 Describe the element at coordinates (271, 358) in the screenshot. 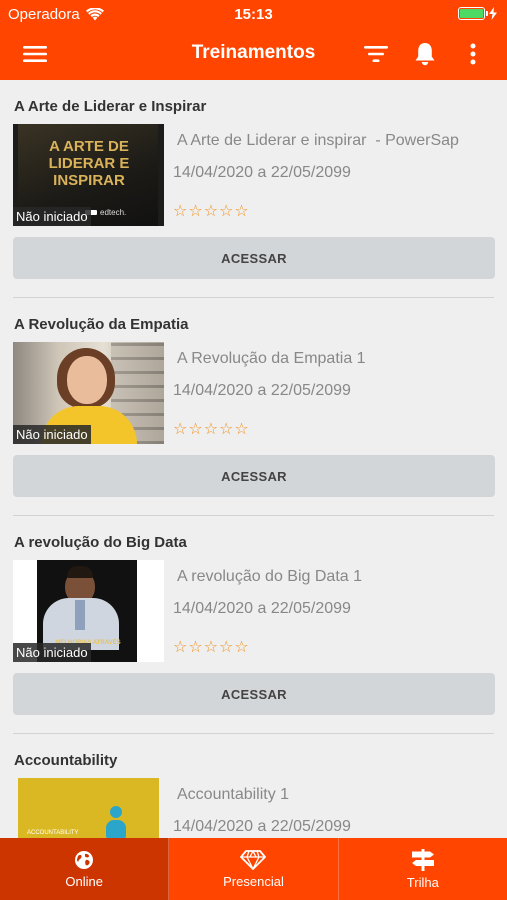

I see `course-name: A Revolução da Empatia 1` at that location.